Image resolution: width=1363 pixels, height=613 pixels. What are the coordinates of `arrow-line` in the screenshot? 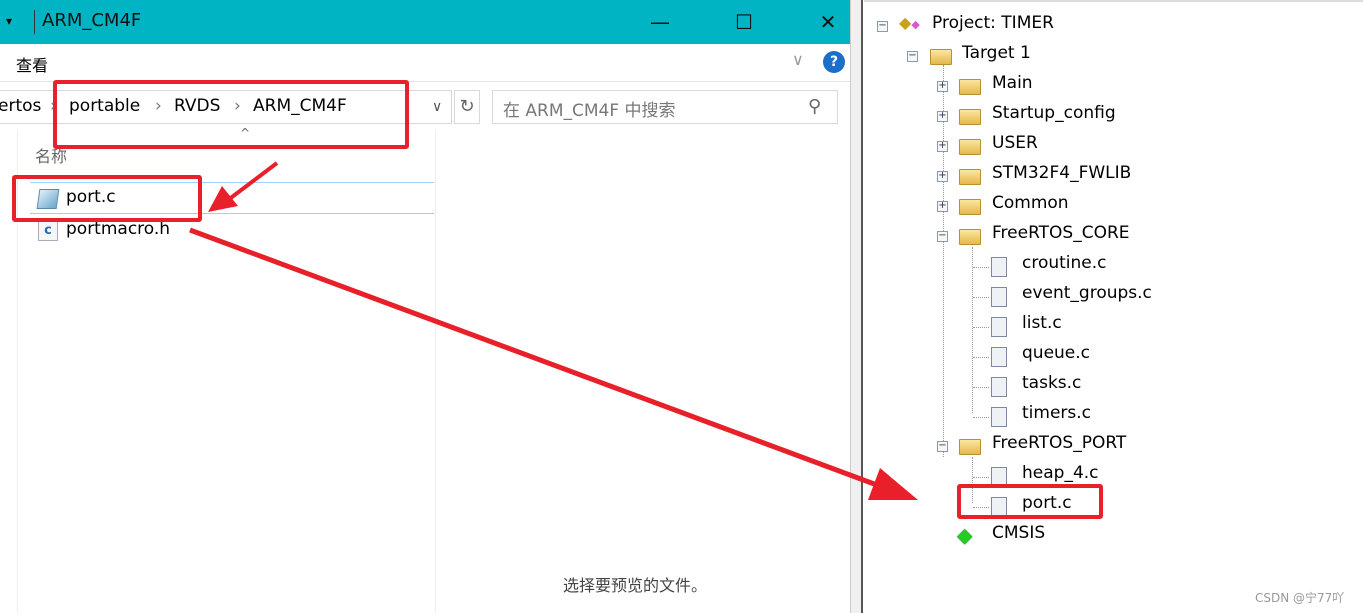 It's located at (252, 181).